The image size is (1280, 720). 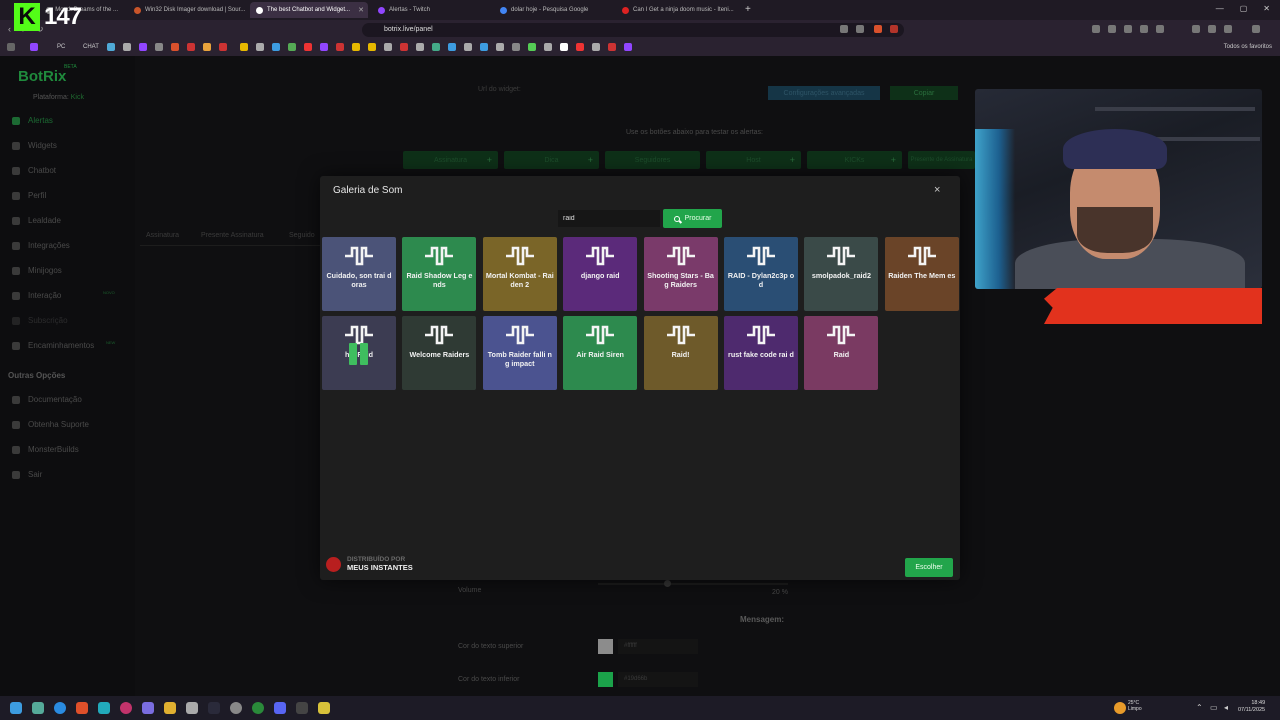 I want to click on sound-card: Shooting Stars - Bag Raiders, so click(x=680, y=274).